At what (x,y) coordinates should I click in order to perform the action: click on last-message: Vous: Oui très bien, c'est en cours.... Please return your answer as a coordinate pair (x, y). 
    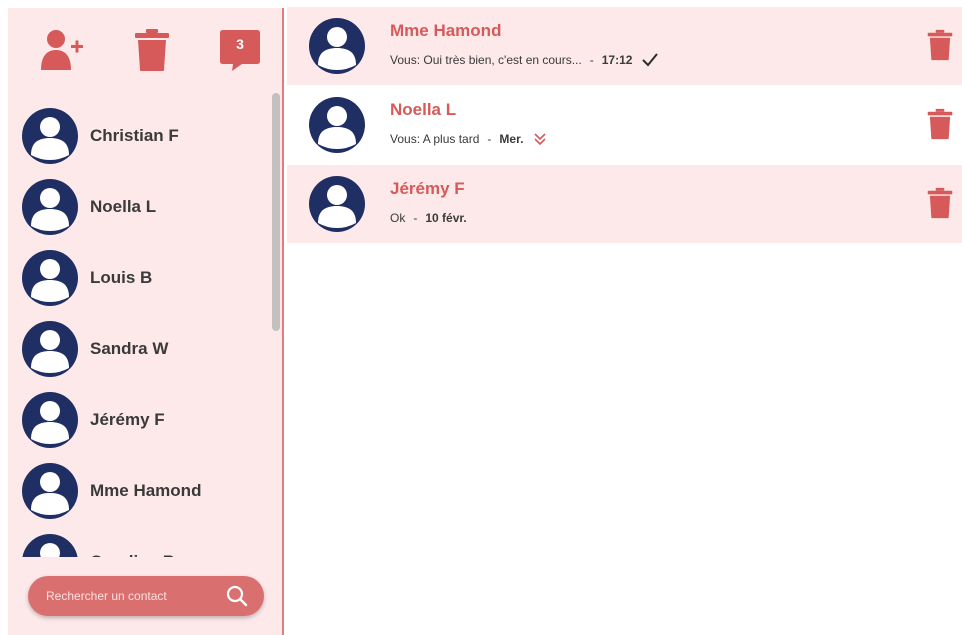
    Looking at the image, I should click on (486, 60).